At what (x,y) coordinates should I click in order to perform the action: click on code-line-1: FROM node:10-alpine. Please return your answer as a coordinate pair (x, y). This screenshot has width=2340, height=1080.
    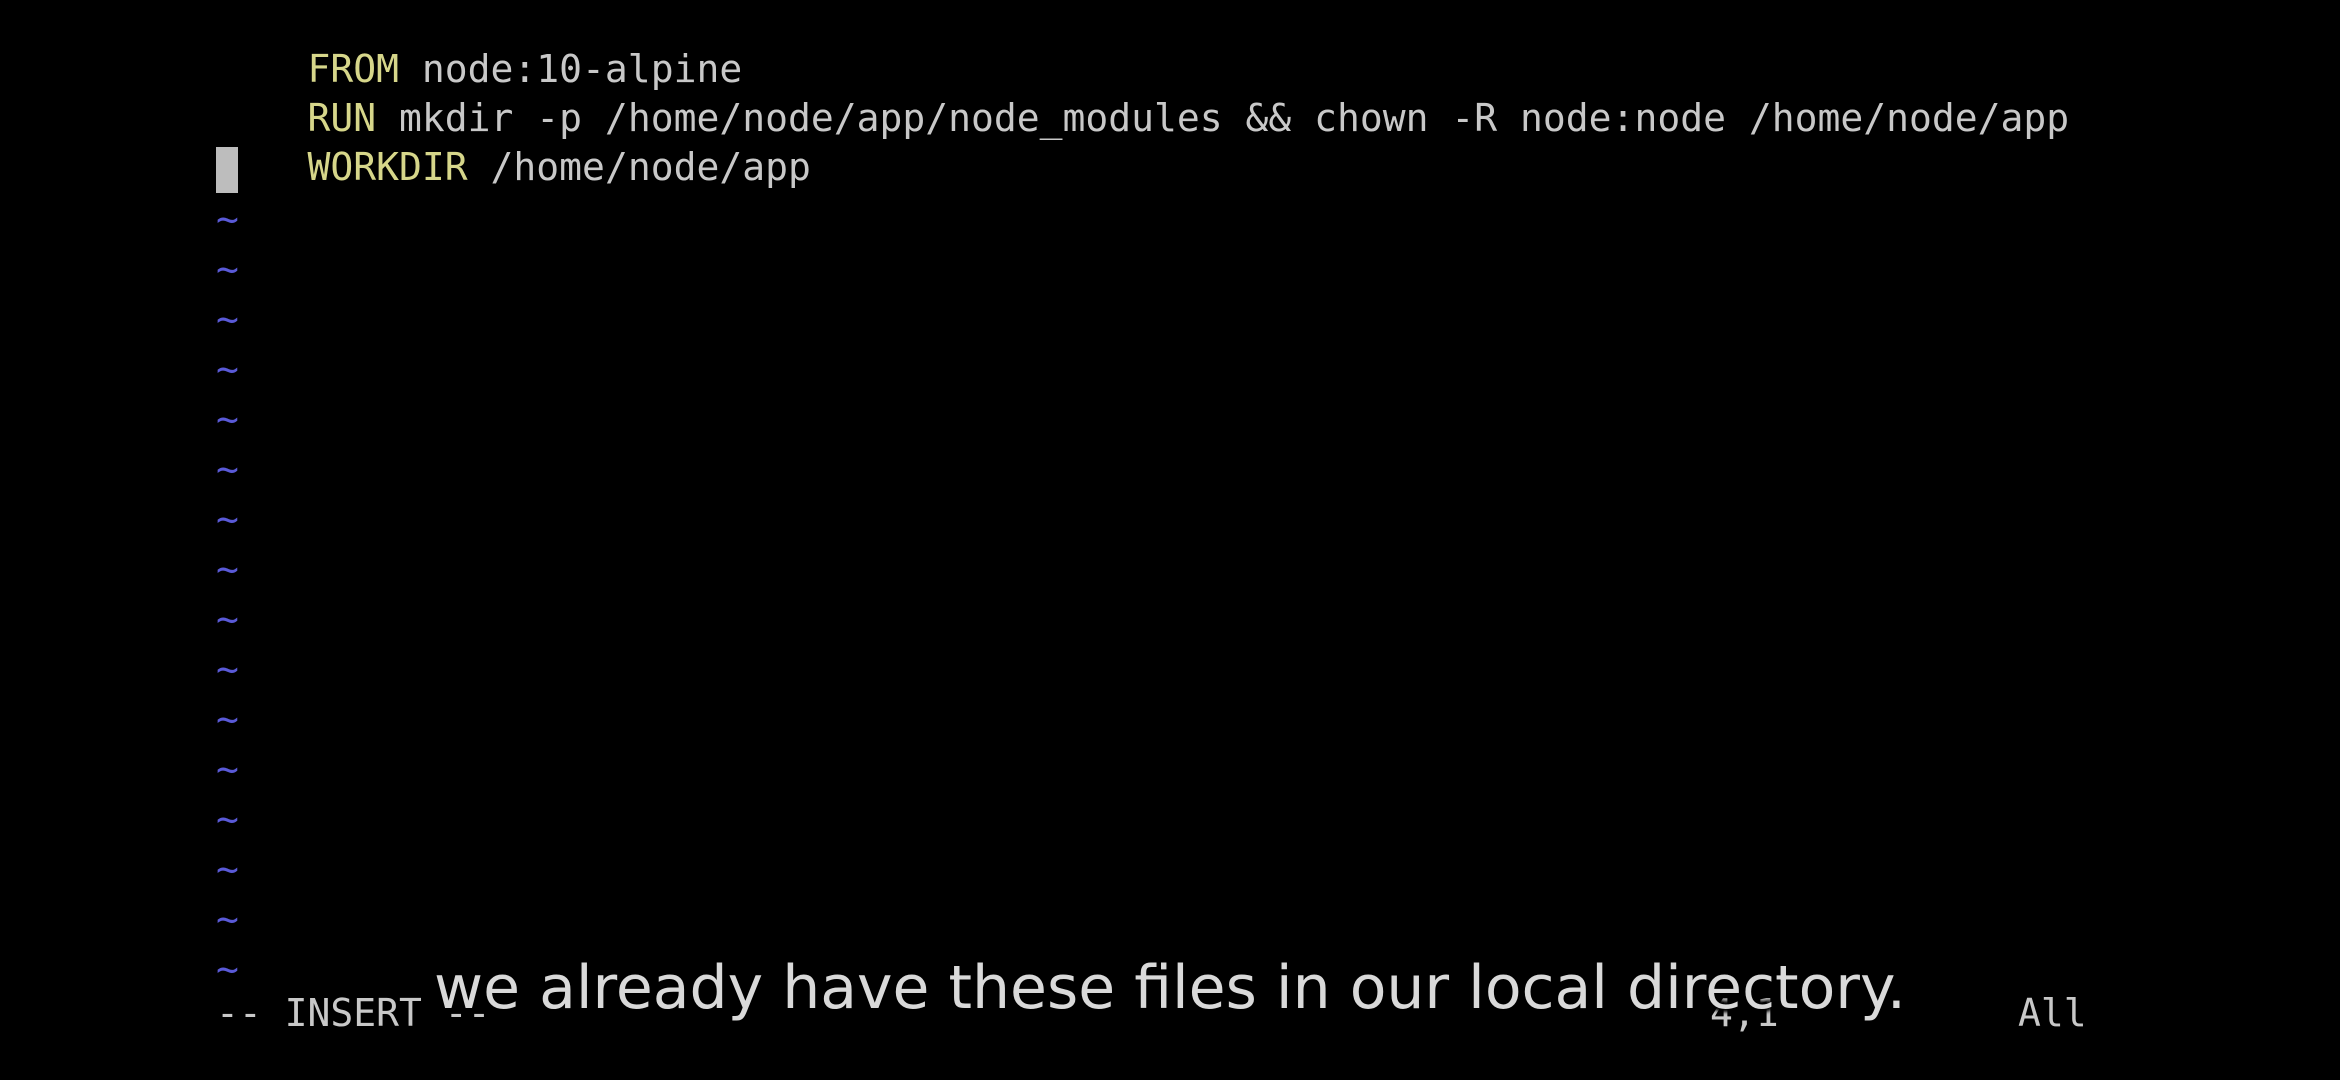
    Looking at the image, I should click on (479, 45).